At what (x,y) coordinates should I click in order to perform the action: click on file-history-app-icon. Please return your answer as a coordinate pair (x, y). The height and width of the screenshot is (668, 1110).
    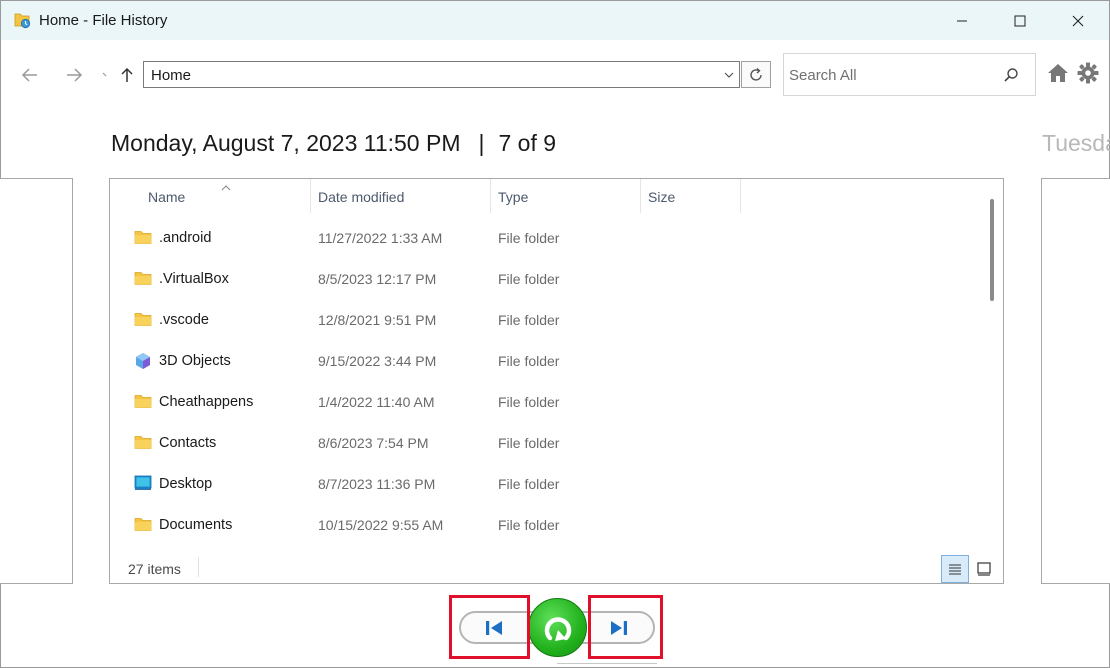
    Looking at the image, I should click on (22, 20).